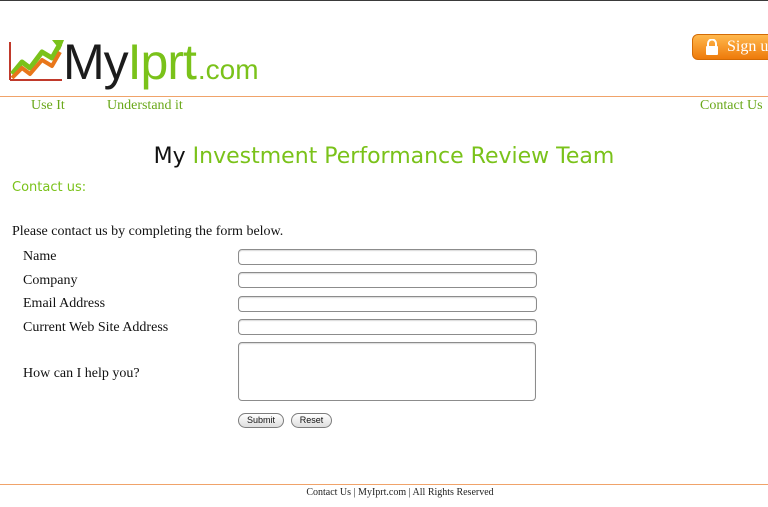 The width and height of the screenshot is (768, 507). I want to click on logo-wordmark: MyIprt.com, so click(161, 62).